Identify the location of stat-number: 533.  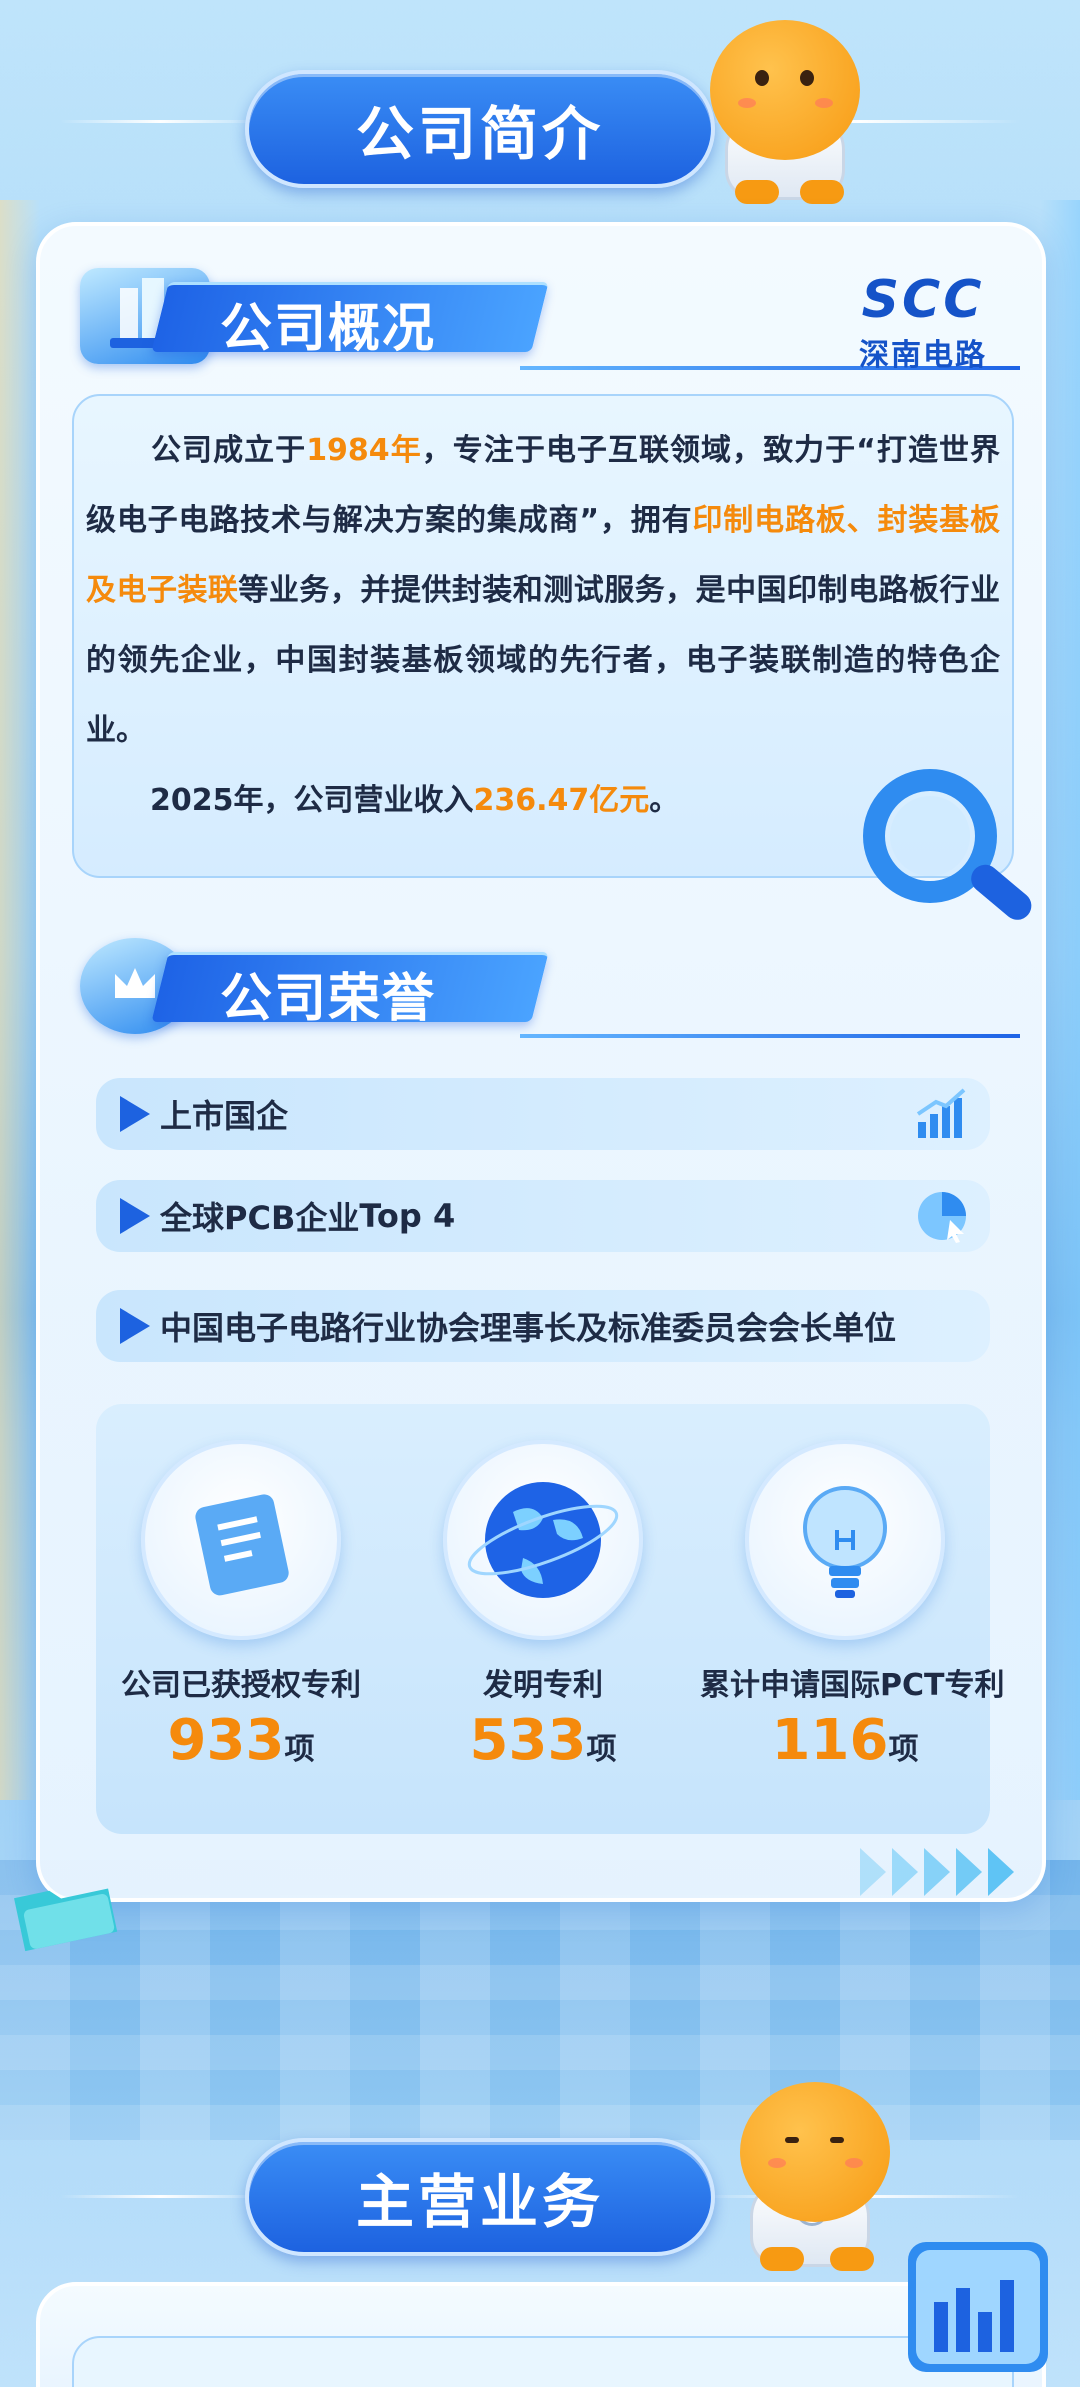
(528, 1740).